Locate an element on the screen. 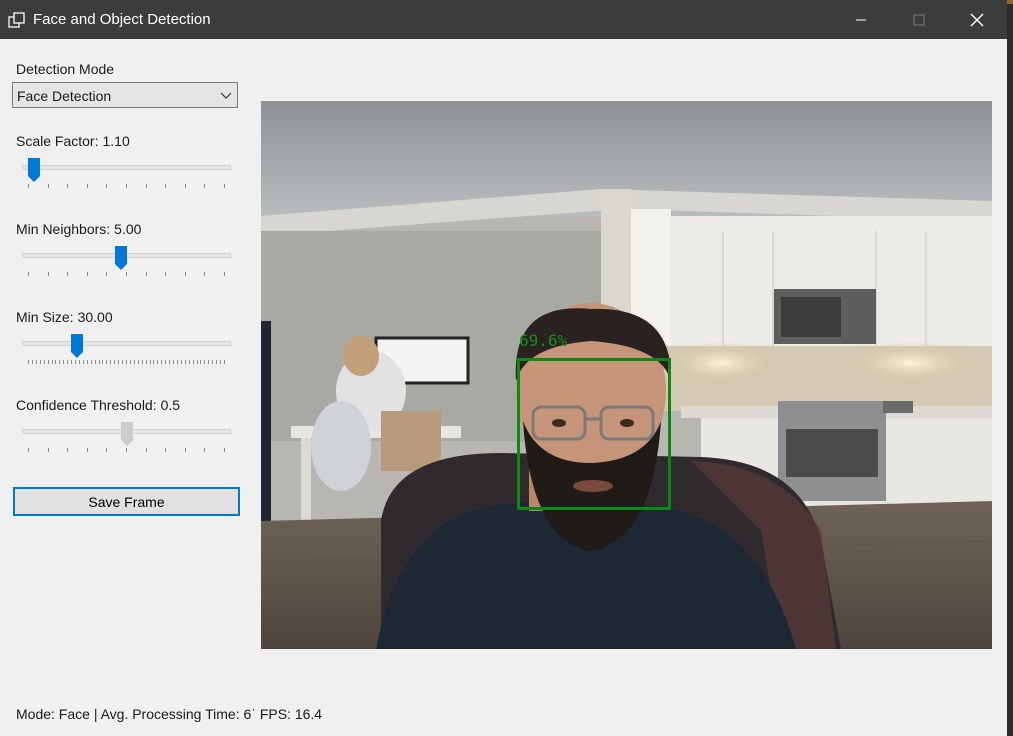 The image size is (1013, 736). close-button is located at coordinates (977, 19).